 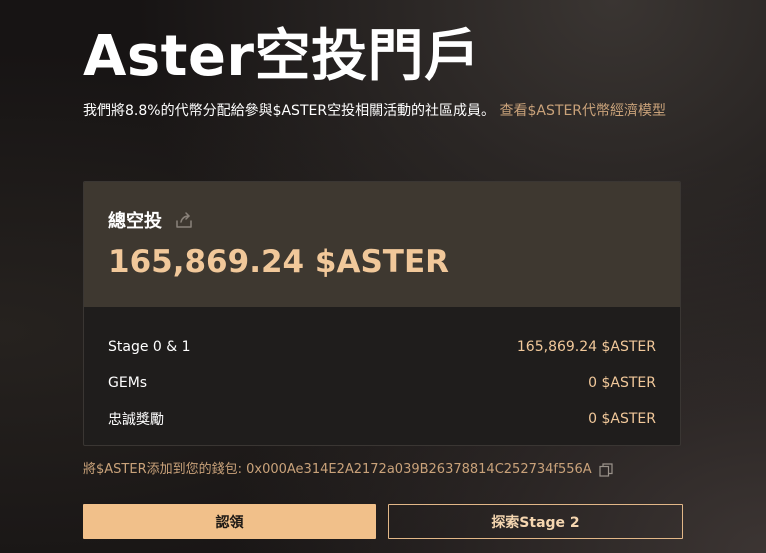 I want to click on breakdown-row: 忠誠獎勵 0 $ASTER, so click(x=382, y=419).